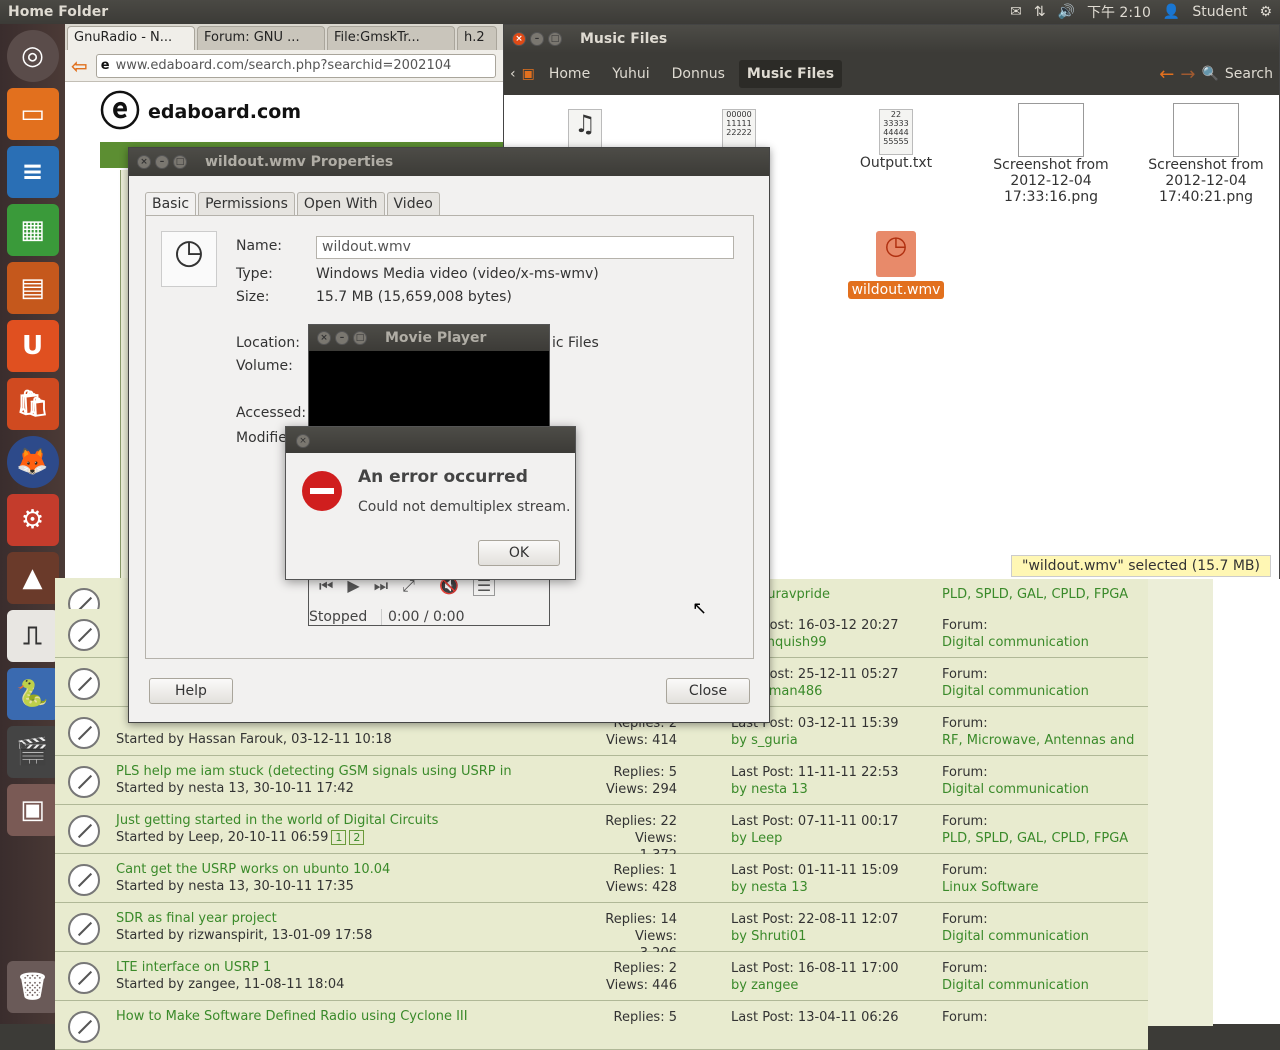 The height and width of the screenshot is (1050, 1280). I want to click on site-logo: ⓔ edaboard.com, so click(200, 112).